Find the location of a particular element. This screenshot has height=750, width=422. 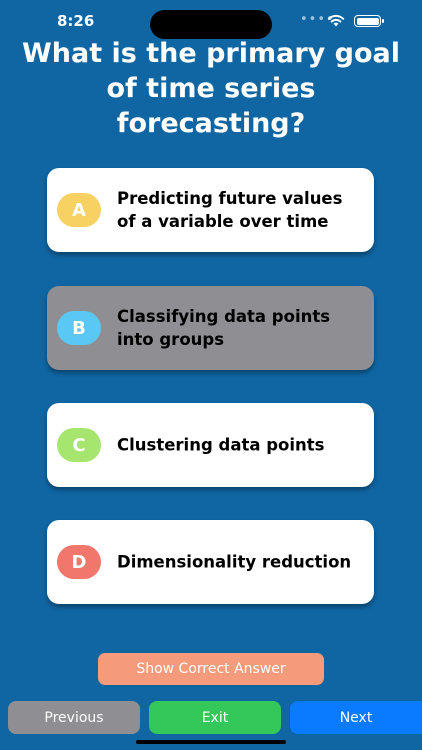

dynamic-island is located at coordinates (211, 24).